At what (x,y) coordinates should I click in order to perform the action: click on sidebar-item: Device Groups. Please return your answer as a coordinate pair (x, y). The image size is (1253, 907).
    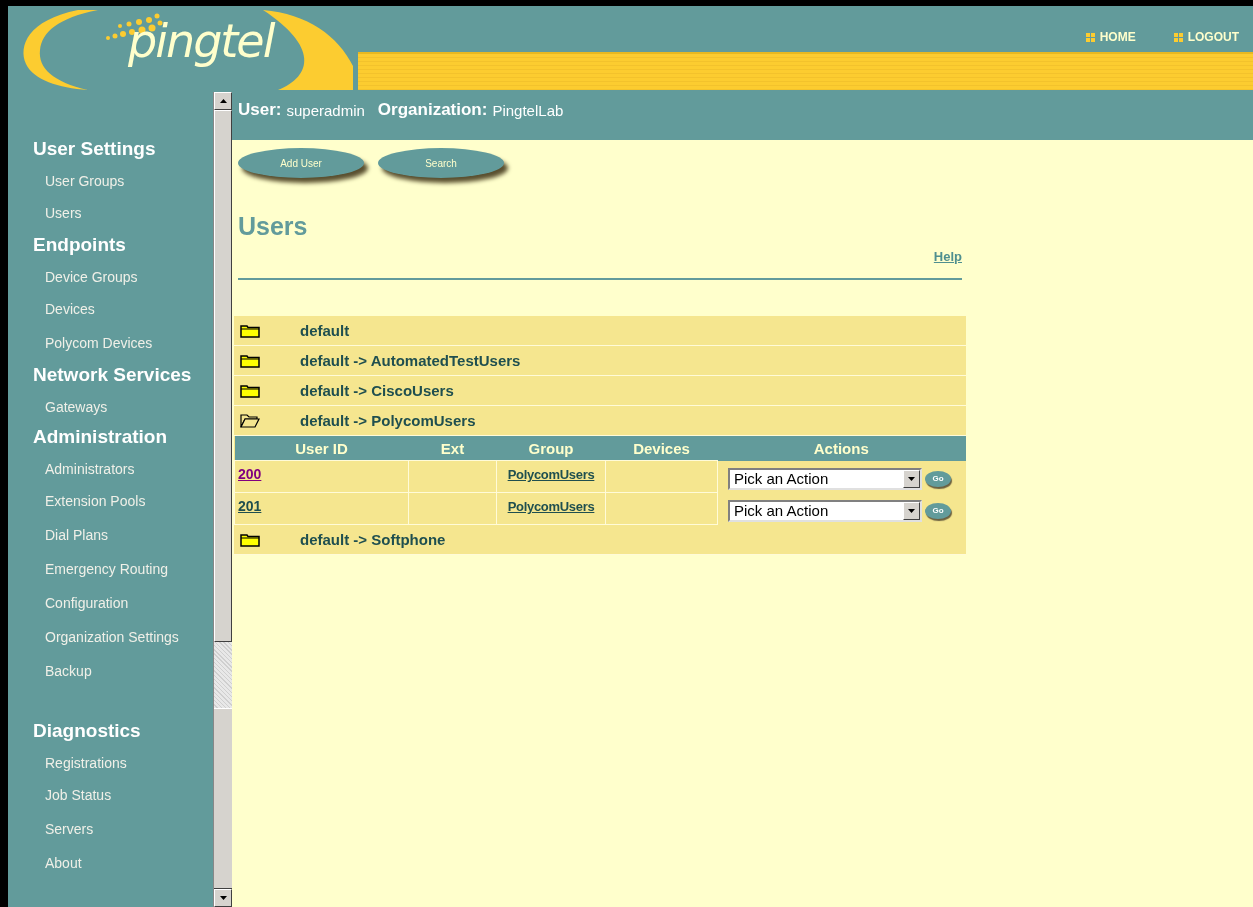
    Looking at the image, I should click on (110, 276).